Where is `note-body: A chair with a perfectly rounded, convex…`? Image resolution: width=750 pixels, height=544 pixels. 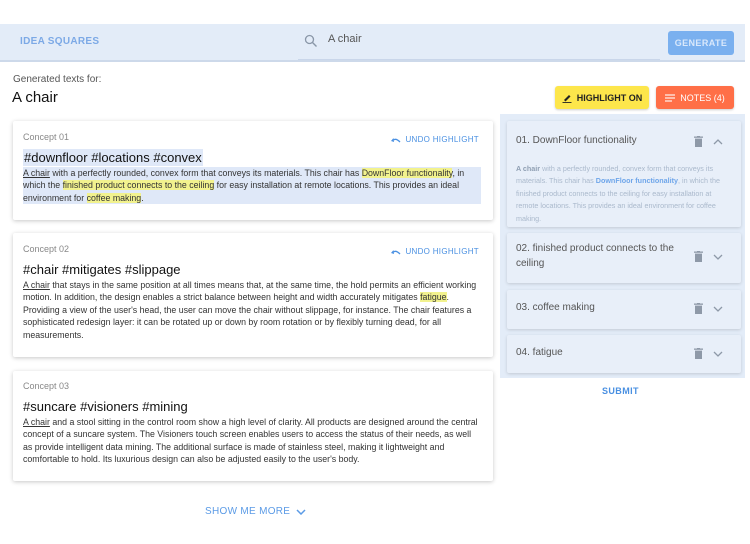 note-body: A chair with a perfectly rounded, convex… is located at coordinates (618, 193).